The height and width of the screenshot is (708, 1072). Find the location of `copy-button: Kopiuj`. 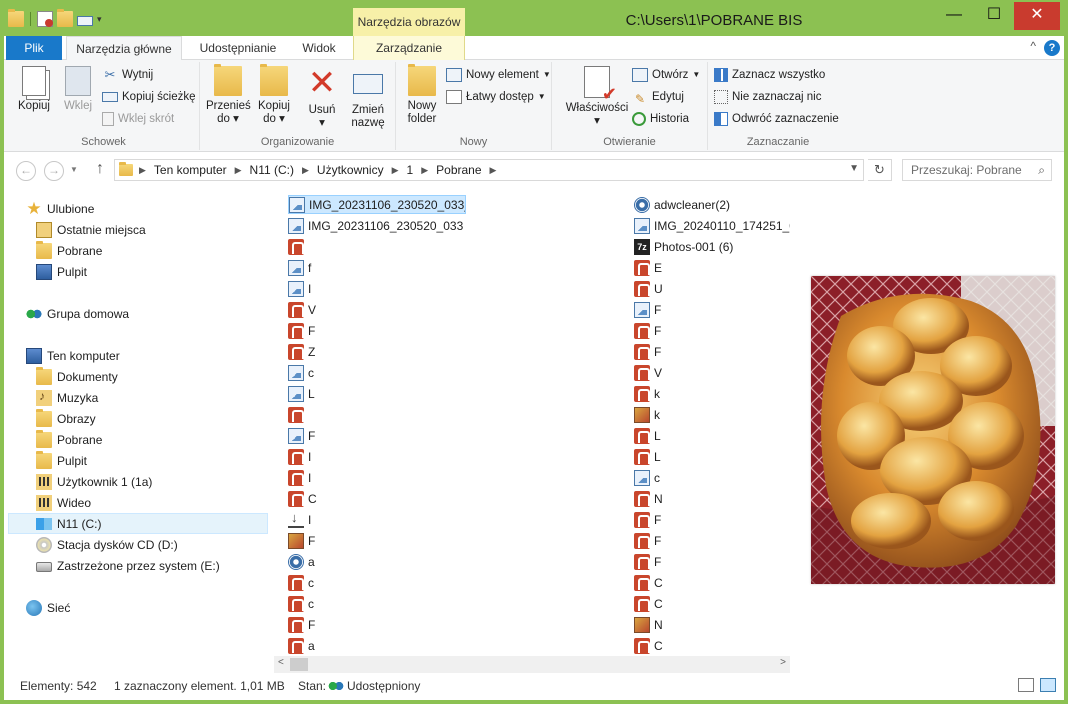

copy-button: Kopiuj is located at coordinates (34, 89).